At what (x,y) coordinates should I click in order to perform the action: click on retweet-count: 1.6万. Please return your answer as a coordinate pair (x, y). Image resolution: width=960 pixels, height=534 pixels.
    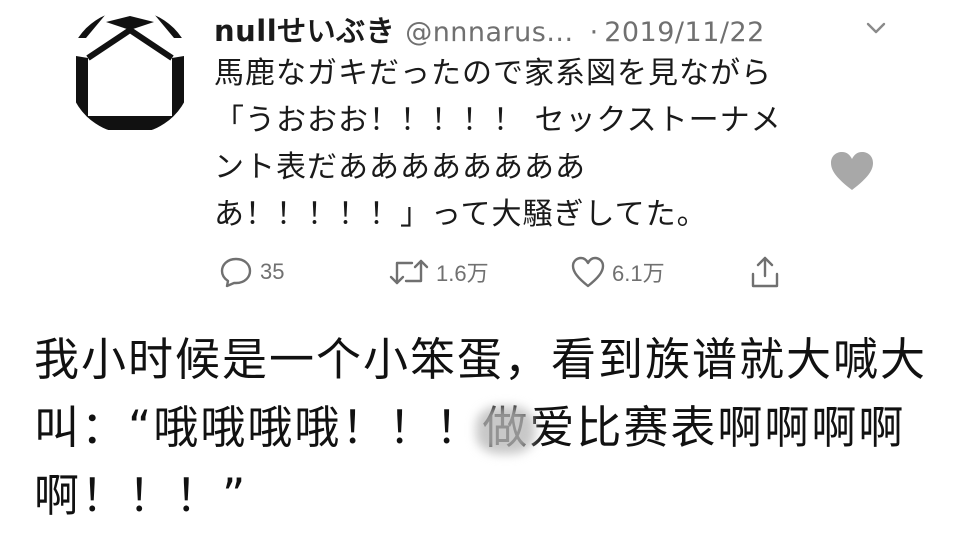
    Looking at the image, I should click on (462, 273).